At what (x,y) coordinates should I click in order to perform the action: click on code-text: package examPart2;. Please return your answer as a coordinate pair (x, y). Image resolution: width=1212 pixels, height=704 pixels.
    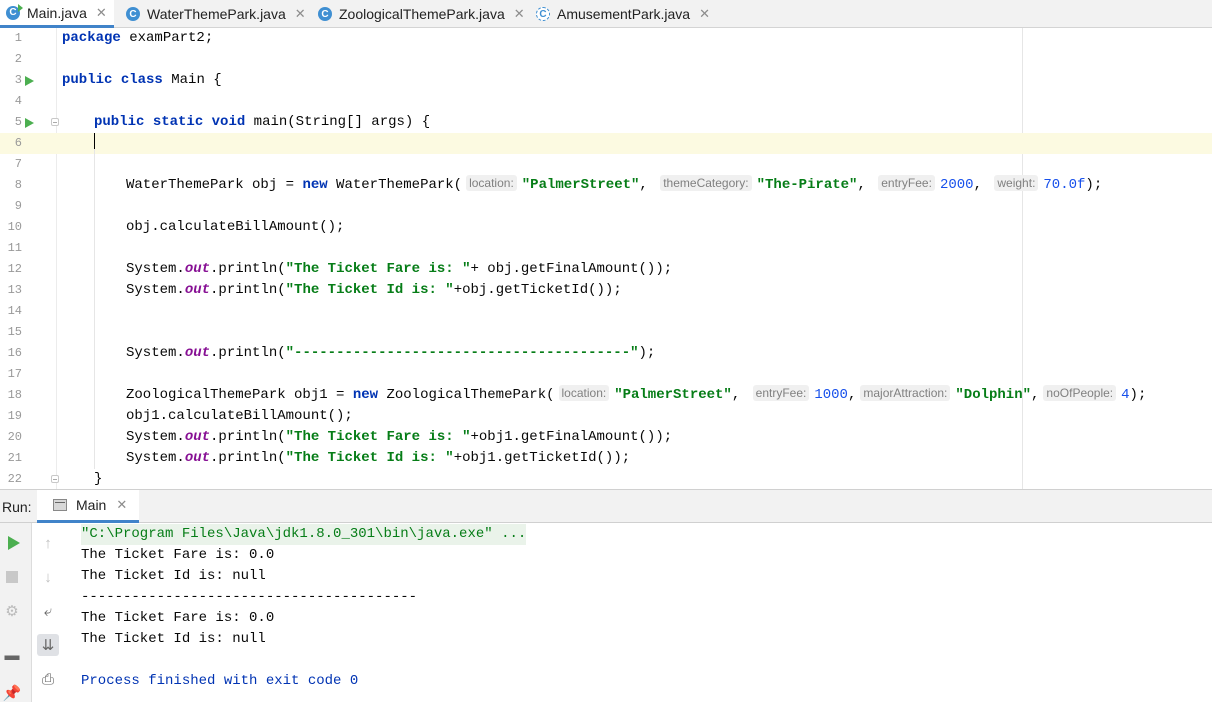
    Looking at the image, I should click on (138, 38).